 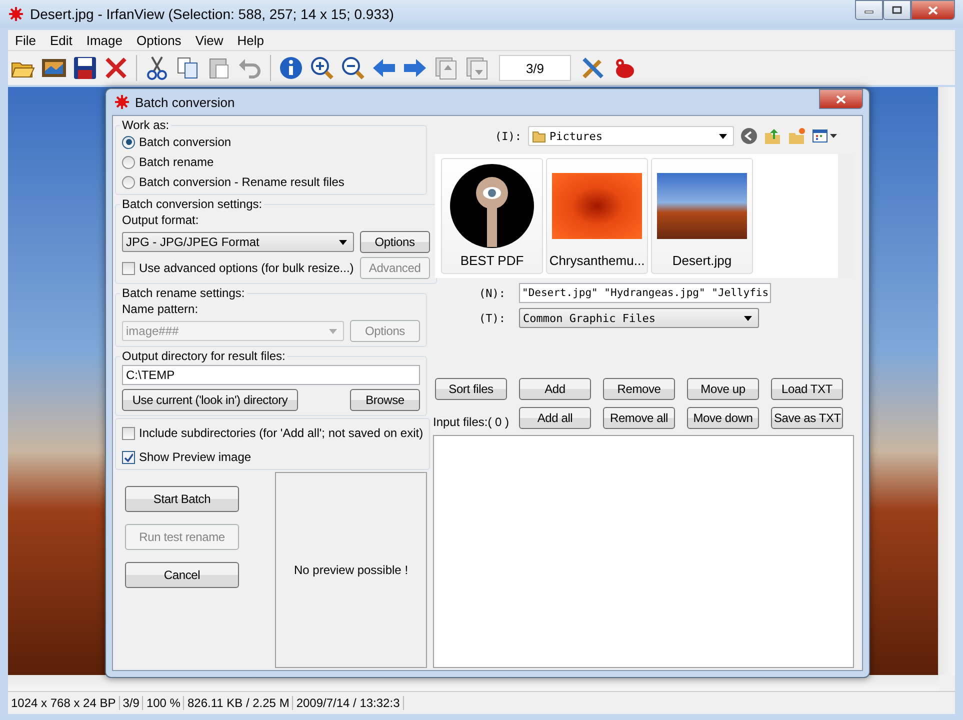 I want to click on checkbox: Include subdirectories (for 'Add all'; not saved on exit), so click(x=273, y=433).